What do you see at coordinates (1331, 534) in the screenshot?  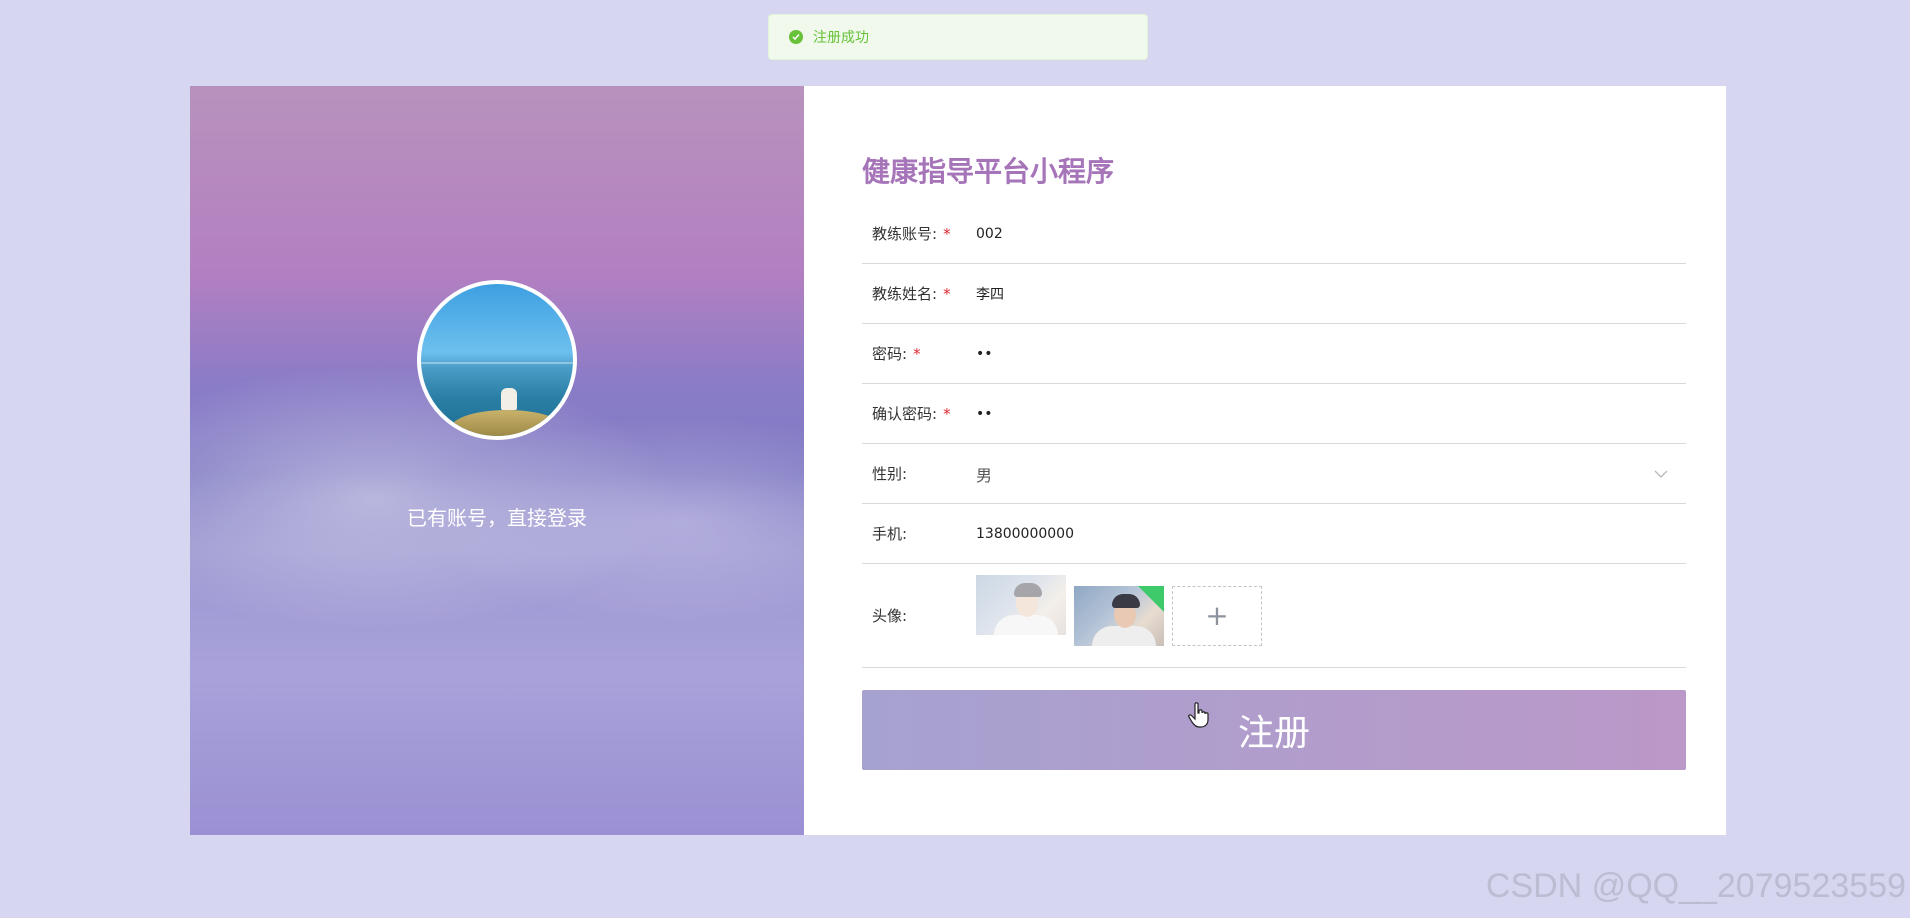 I see `phone-input: 13800000000` at bounding box center [1331, 534].